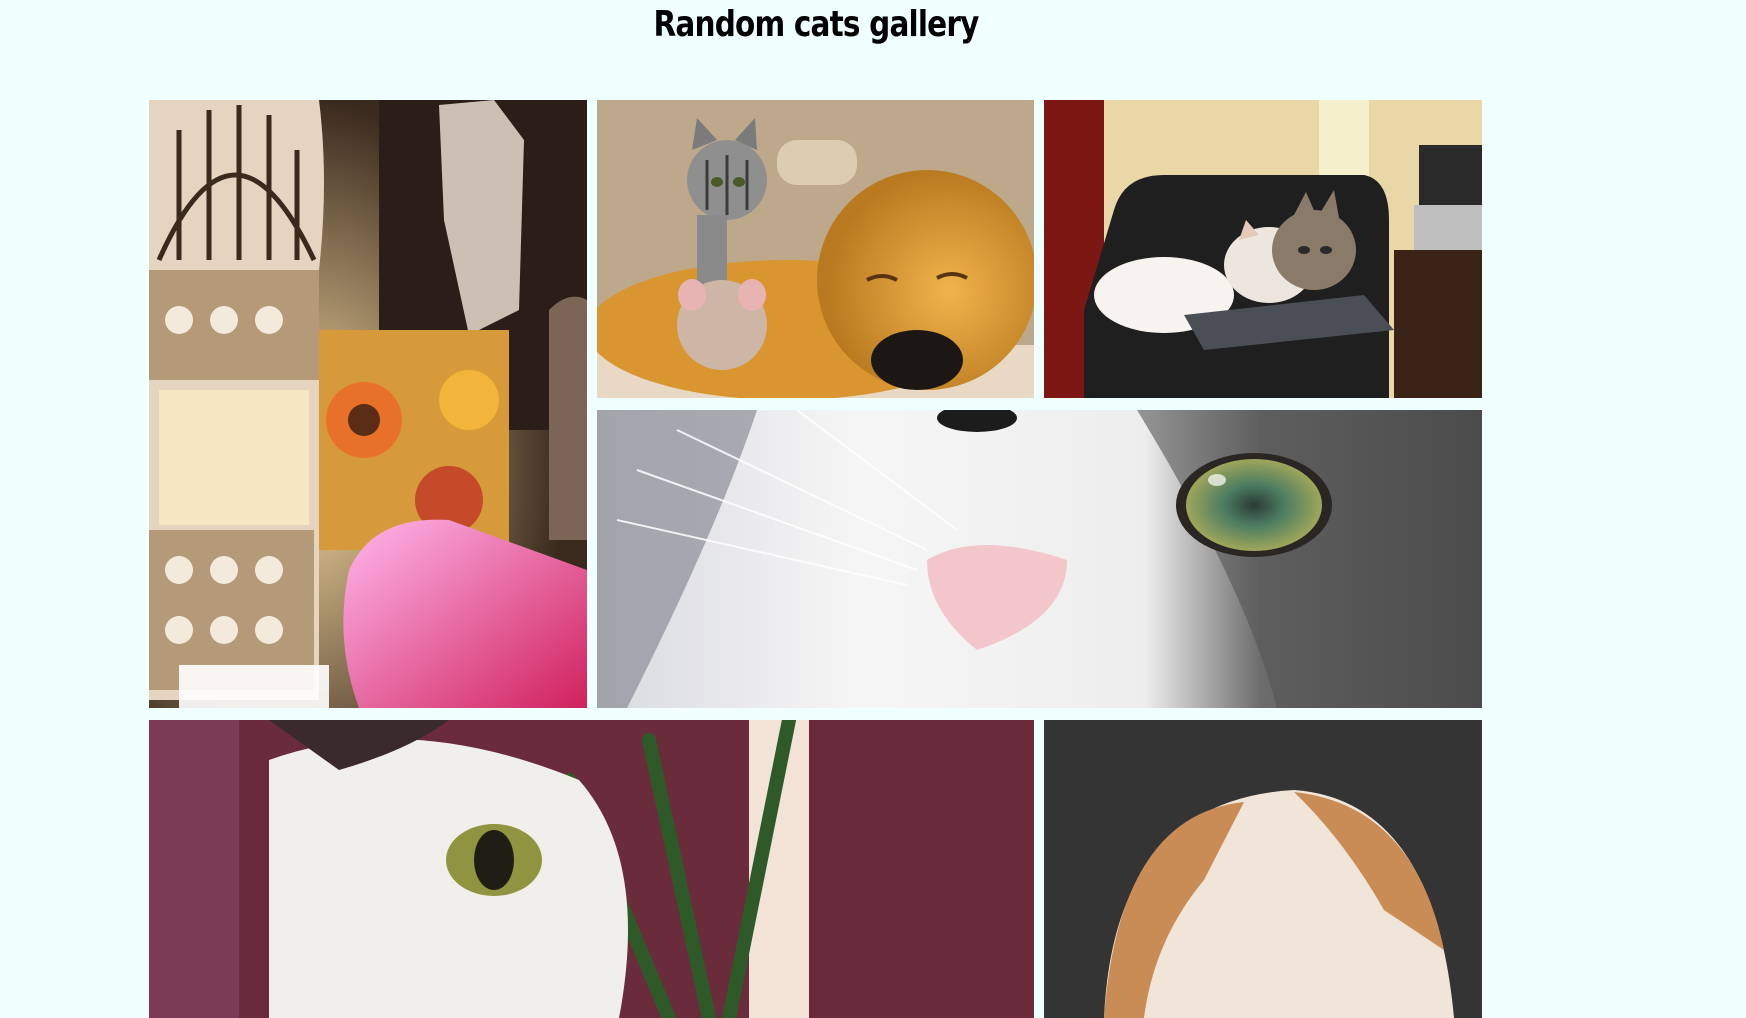 This screenshot has width=1746, height=1018. I want to click on gallery-image-armchair-cats, so click(1263, 249).